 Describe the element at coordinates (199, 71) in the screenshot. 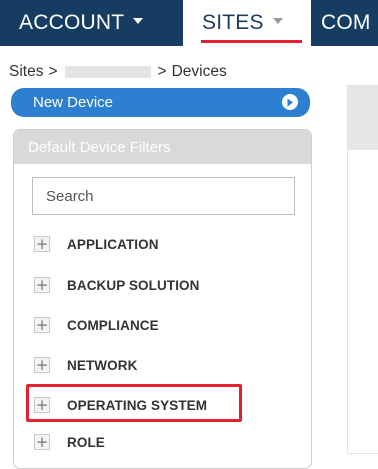

I see `breadcrumb-current: Devices` at that location.